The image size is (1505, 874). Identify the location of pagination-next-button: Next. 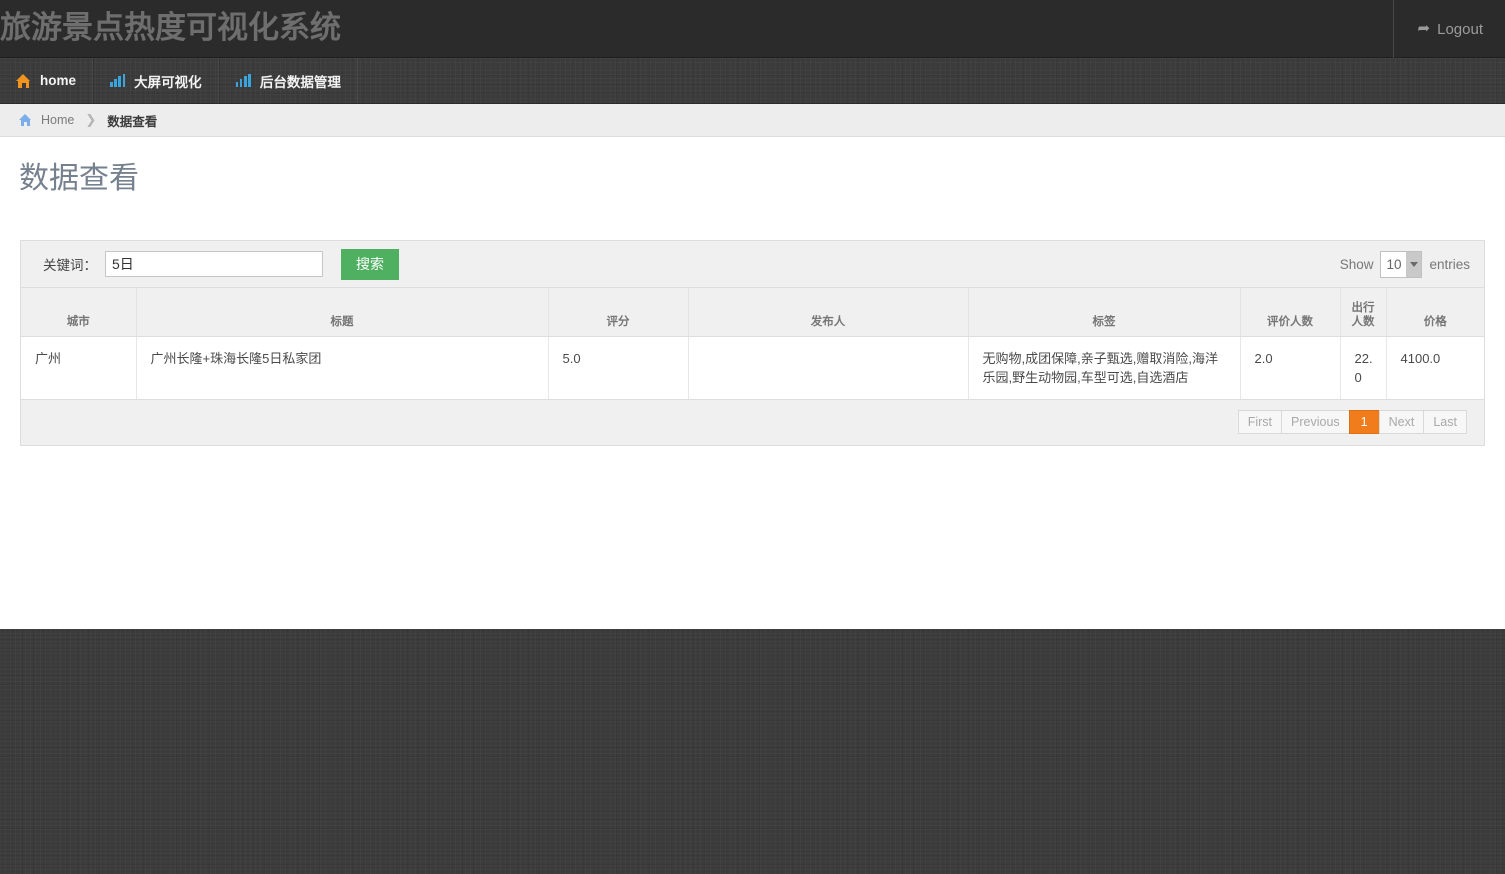
(1401, 422).